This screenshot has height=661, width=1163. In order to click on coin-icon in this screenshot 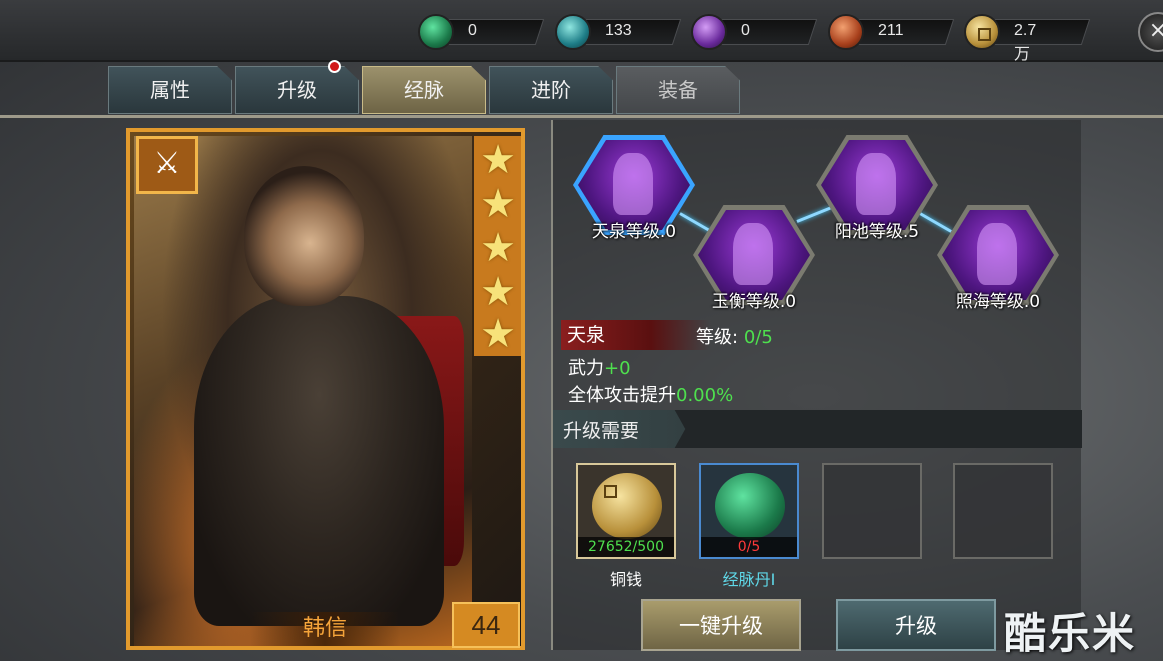, I will do `click(982, 32)`.